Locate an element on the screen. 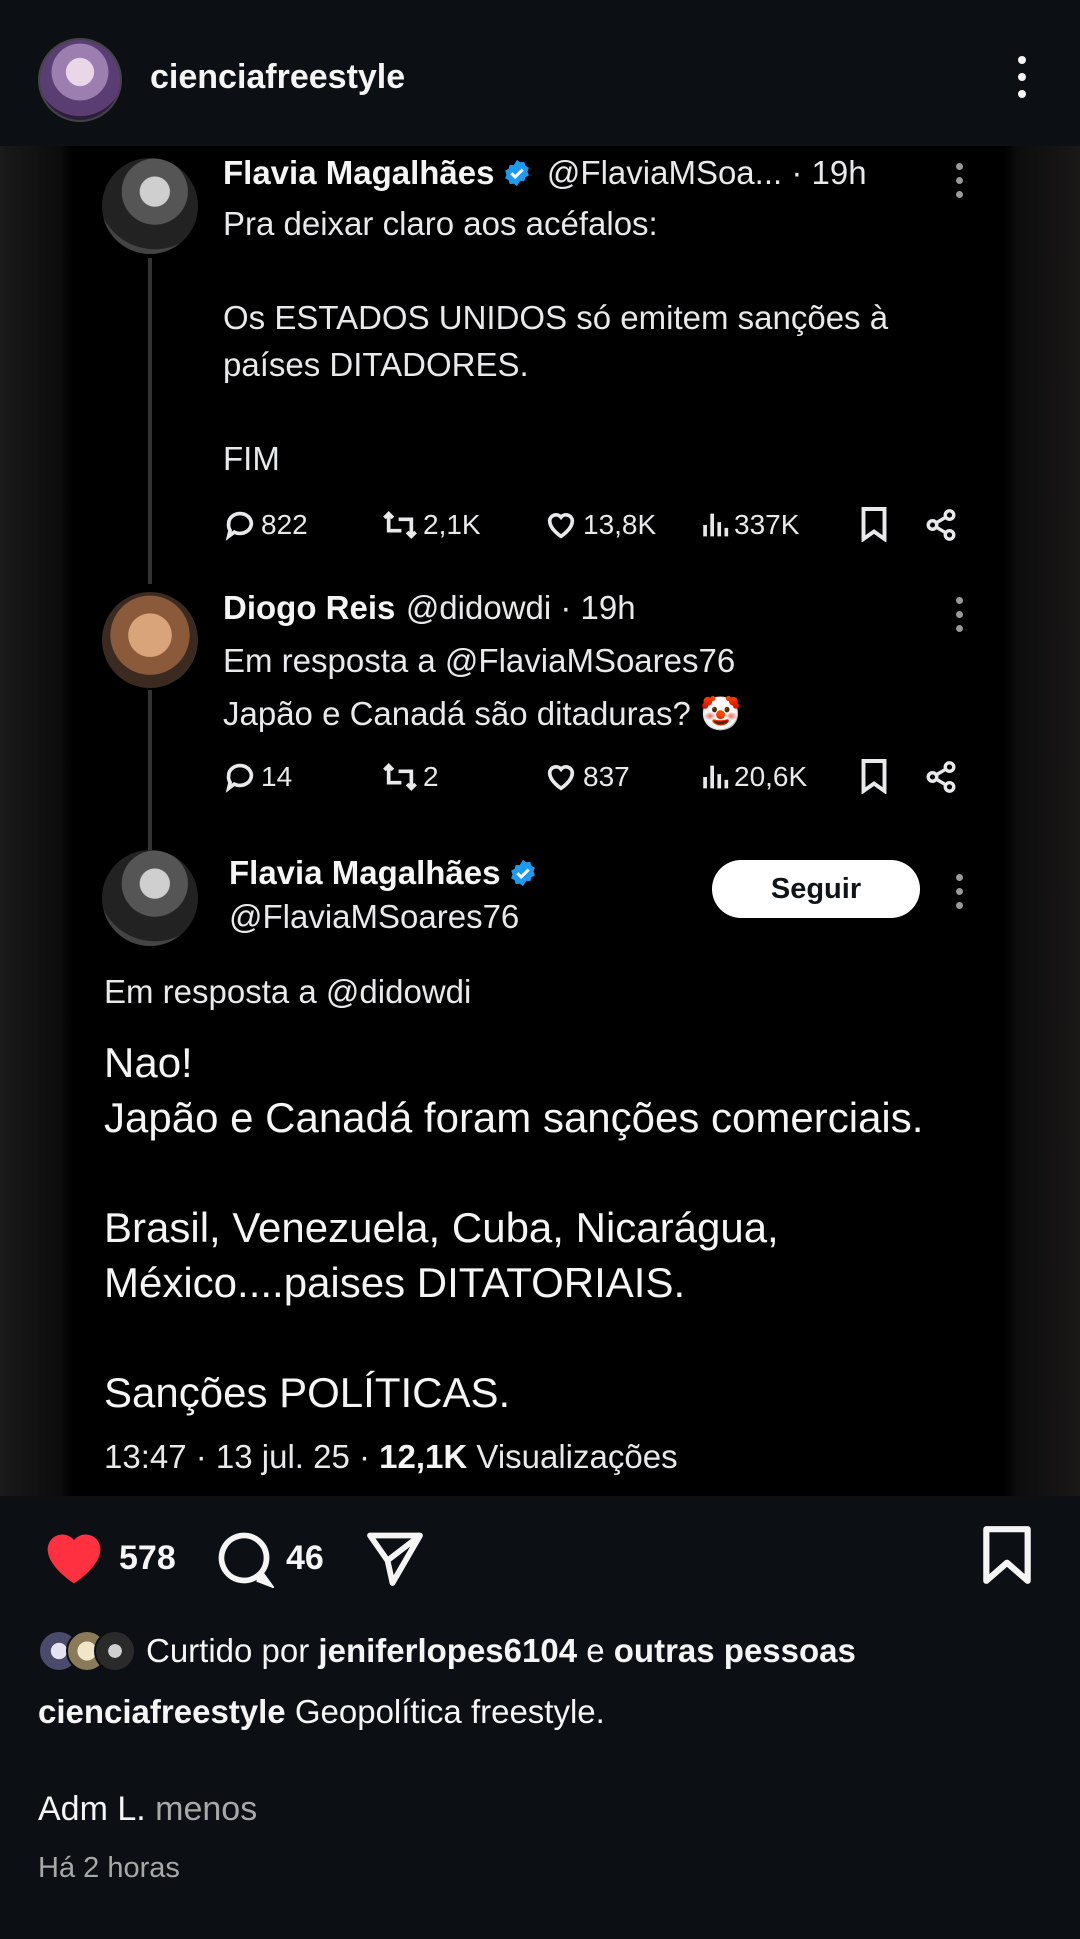 The width and height of the screenshot is (1080, 1939). comment-preview: Adm L. menos is located at coordinates (147, 1809).